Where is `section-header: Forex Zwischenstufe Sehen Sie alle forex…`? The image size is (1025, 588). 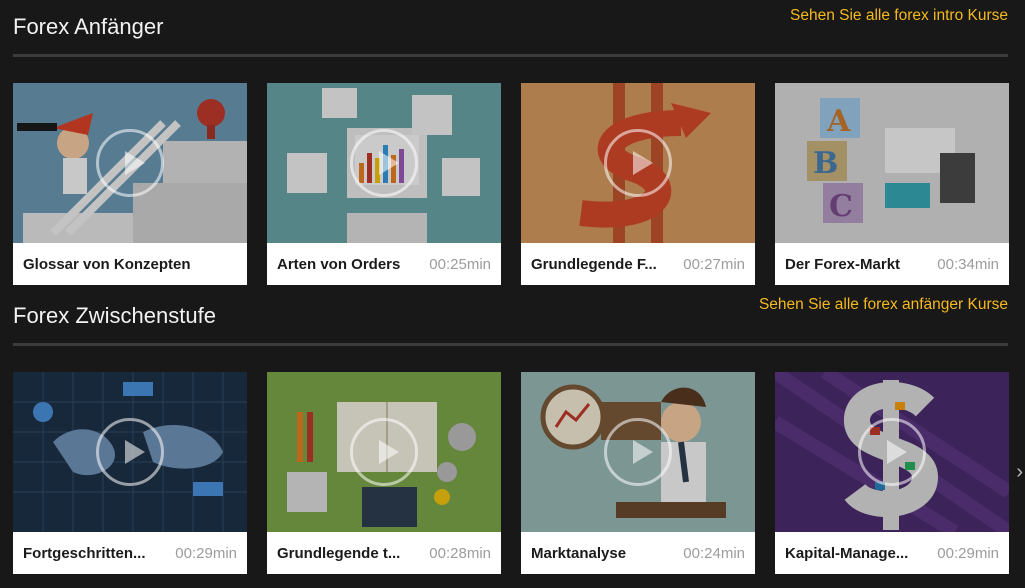 section-header: Forex Zwischenstufe Sehen Sie alle forex… is located at coordinates (510, 318).